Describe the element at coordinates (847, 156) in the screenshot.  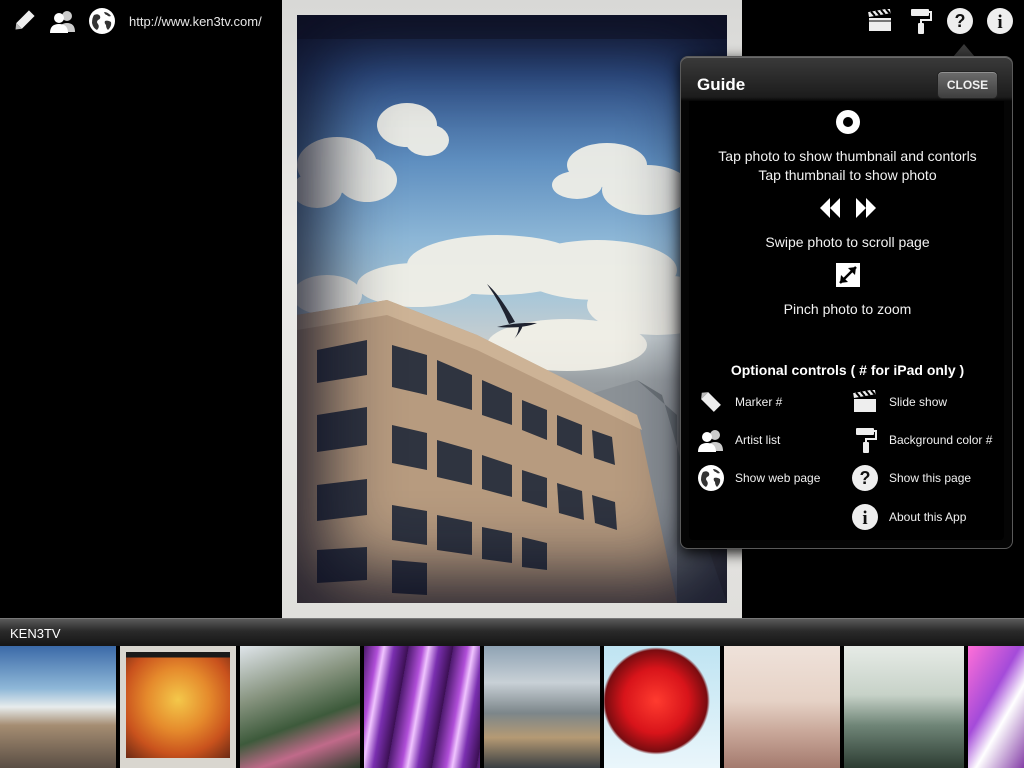
I see `guide-tap-line1: Tap photo to show thumbnail and contorls` at that location.